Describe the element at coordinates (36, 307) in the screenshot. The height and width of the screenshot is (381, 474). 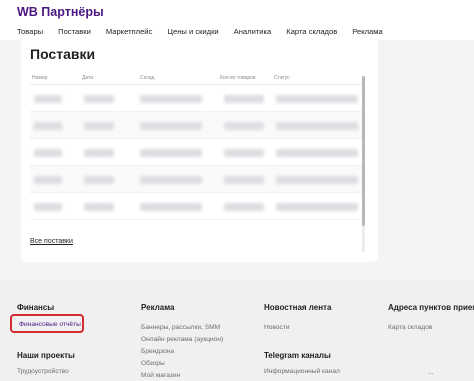
I see `footer-finance-title: Финансы` at that location.